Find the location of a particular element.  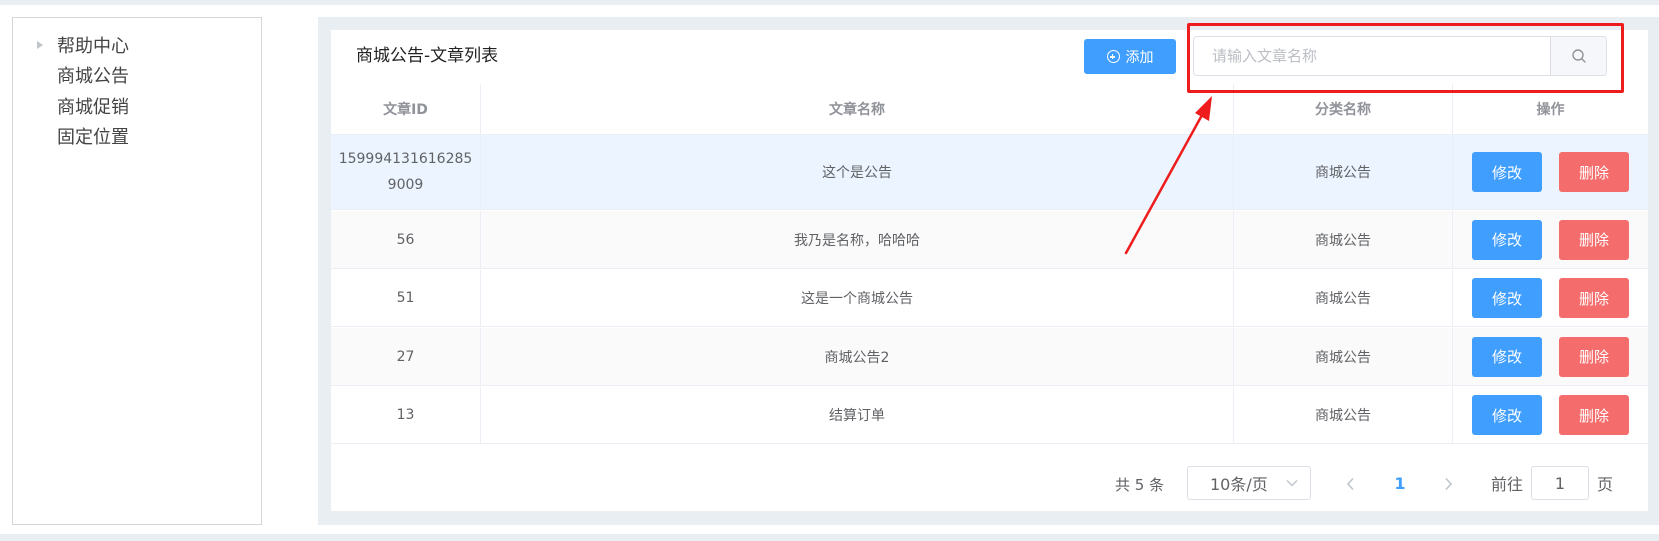

goto-label: 前往 is located at coordinates (1507, 484).